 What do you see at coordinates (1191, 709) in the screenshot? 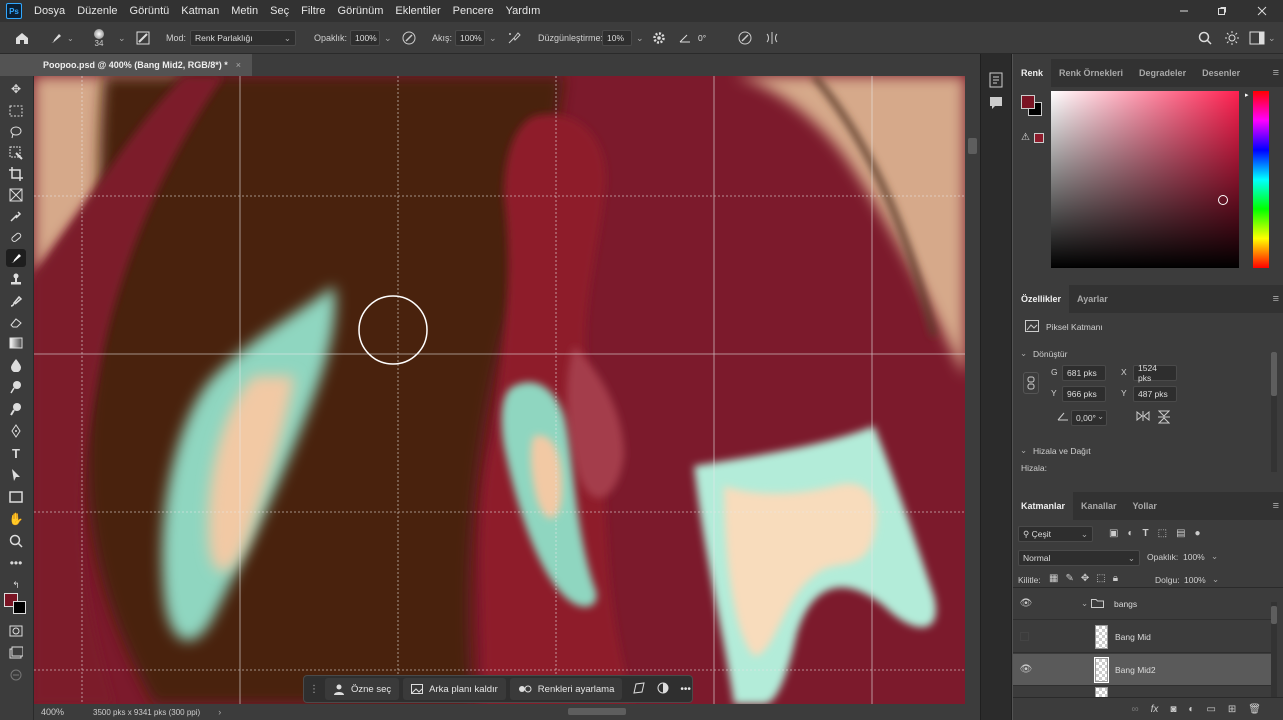
I see `new-adjustment-icon: ◐` at bounding box center [1191, 709].